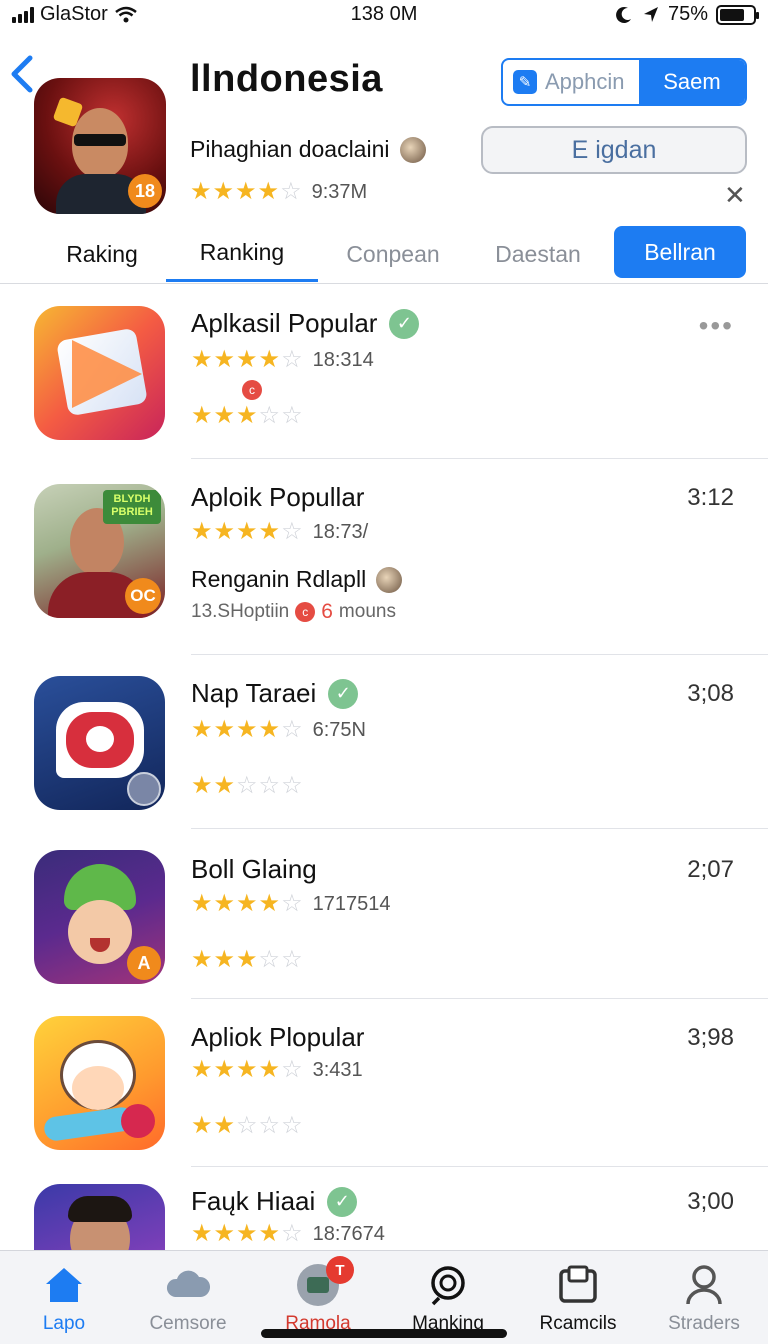  What do you see at coordinates (99, 551) in the screenshot?
I see `app-icon: BLYDH PBRIEH OC` at bounding box center [99, 551].